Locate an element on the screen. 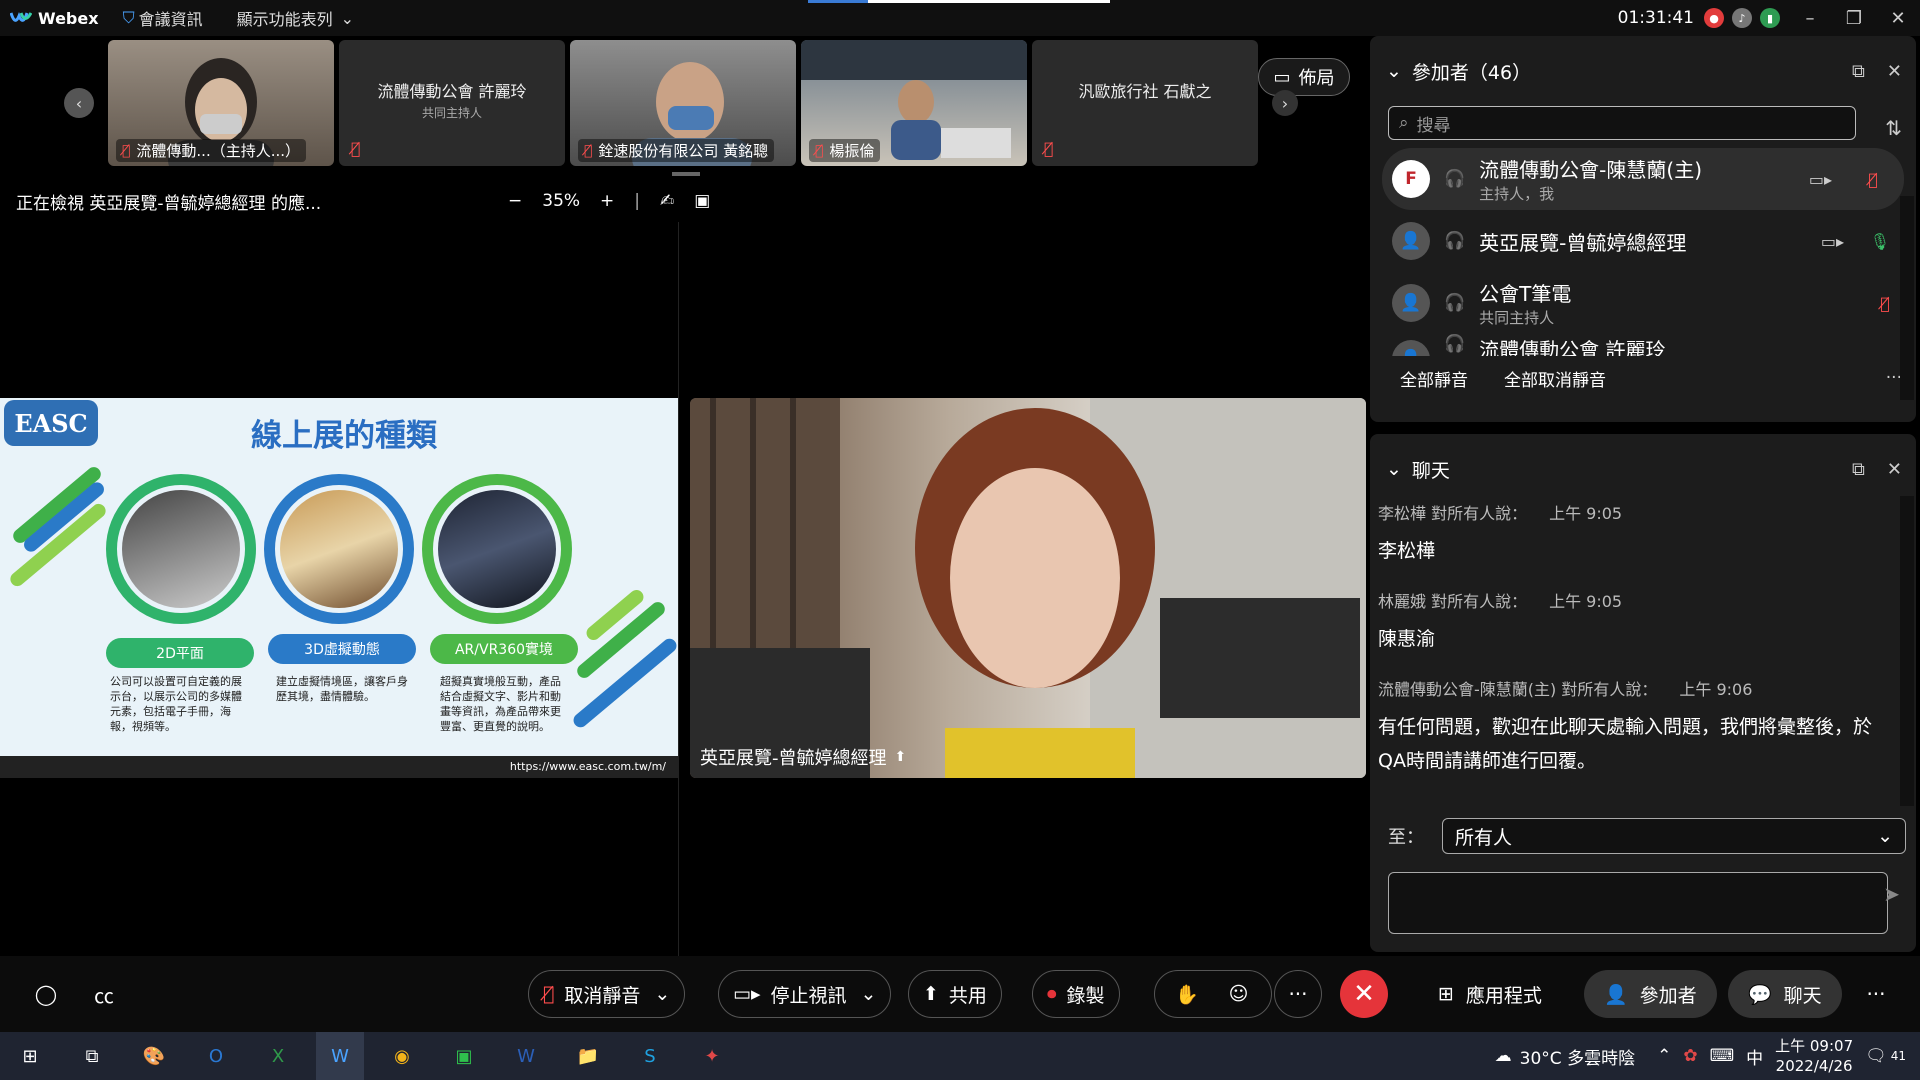 This screenshot has width=1920, height=1080. leave-meeting-button: ✕ is located at coordinates (1364, 994).